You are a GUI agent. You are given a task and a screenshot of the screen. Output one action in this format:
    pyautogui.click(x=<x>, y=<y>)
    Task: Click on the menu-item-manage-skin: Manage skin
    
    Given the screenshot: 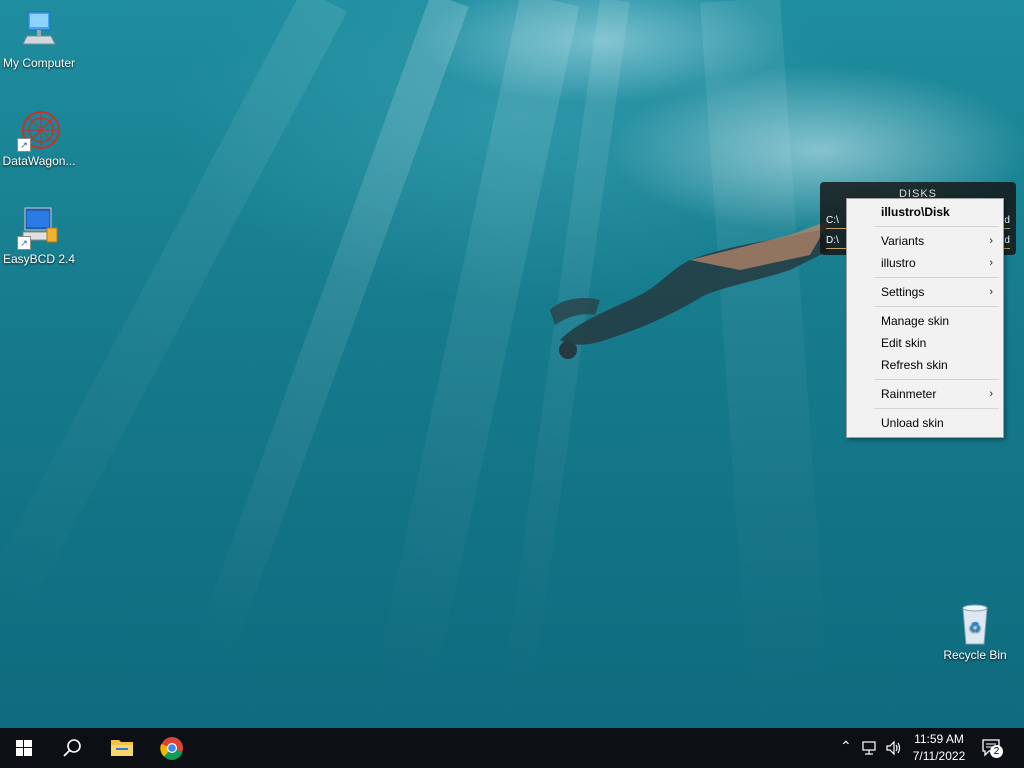 What is the action you would take?
    pyautogui.click(x=925, y=321)
    